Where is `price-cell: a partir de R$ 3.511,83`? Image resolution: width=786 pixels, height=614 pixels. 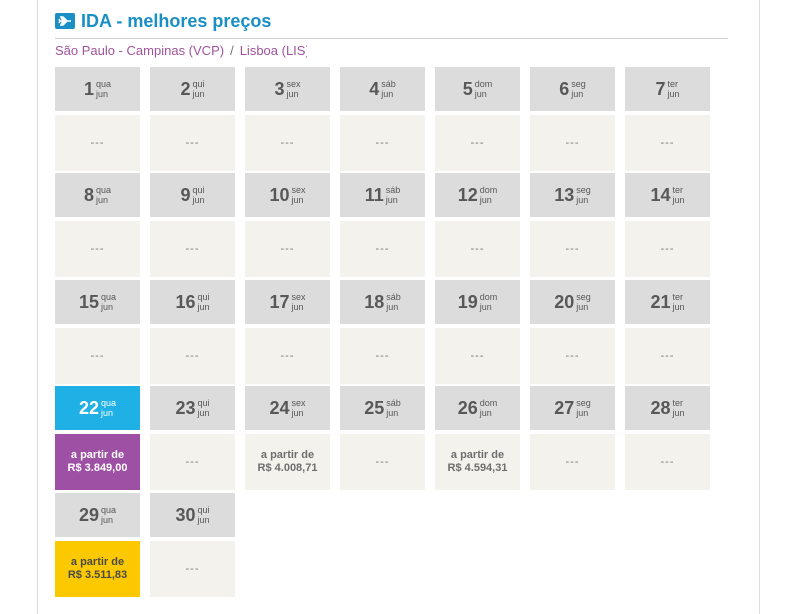
price-cell: a partir de R$ 3.511,83 is located at coordinates (97, 569).